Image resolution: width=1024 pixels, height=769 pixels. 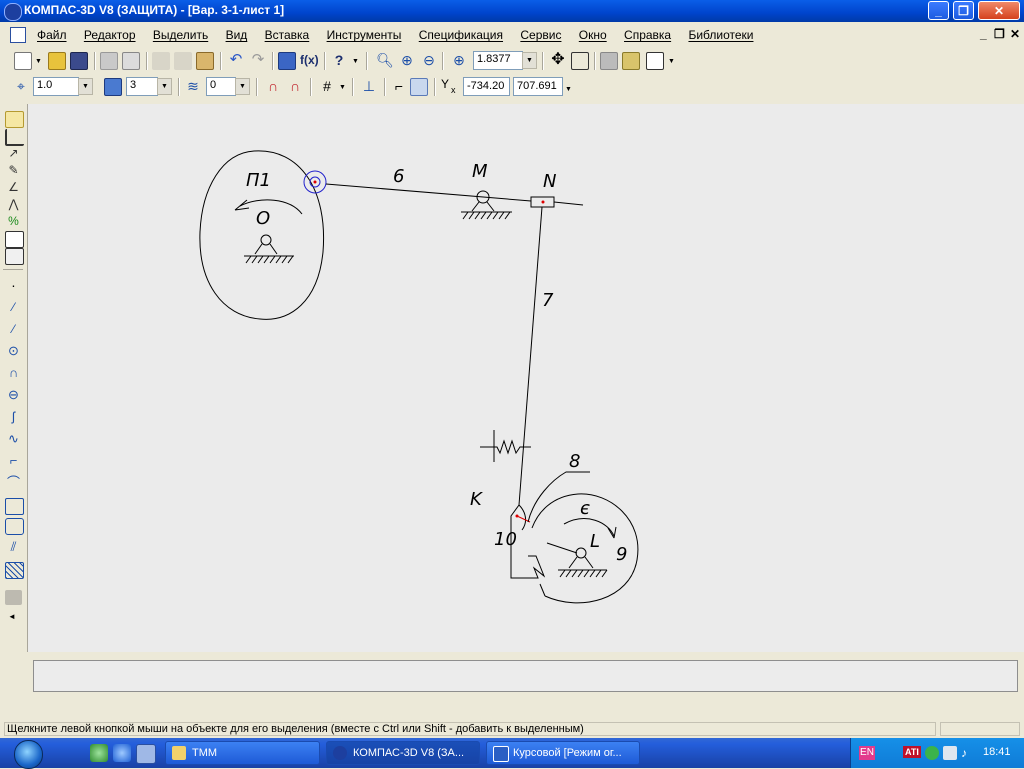 What do you see at coordinates (287, 35) in the screenshot?
I see `menu-insert: Вставка` at bounding box center [287, 35].